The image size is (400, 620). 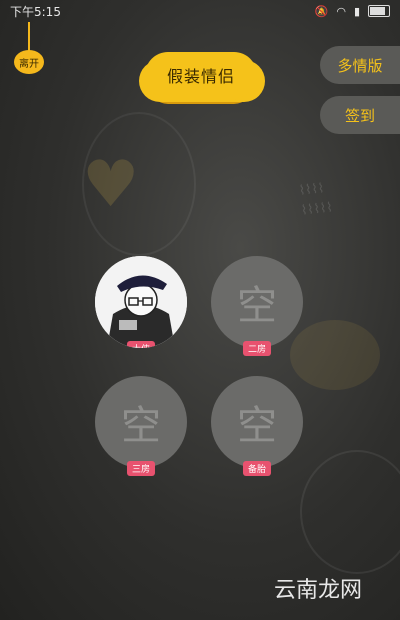 I want to click on leave-label: 离开, so click(x=29, y=64).